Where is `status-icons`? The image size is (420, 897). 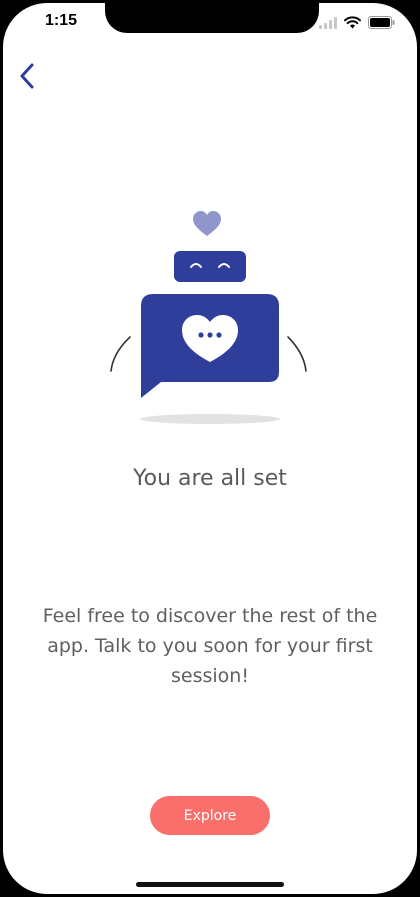 status-icons is located at coordinates (357, 23).